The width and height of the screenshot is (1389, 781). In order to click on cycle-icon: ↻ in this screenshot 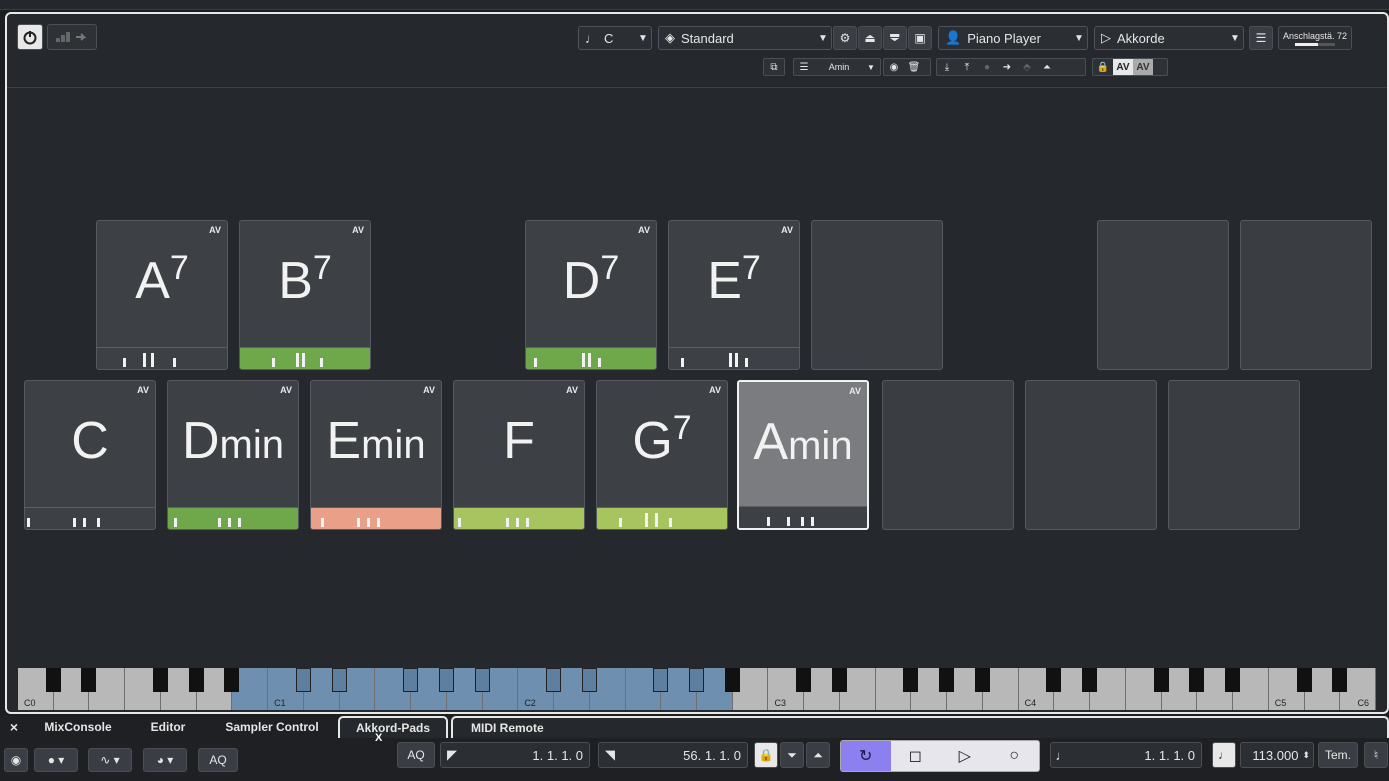, I will do `click(866, 756)`.